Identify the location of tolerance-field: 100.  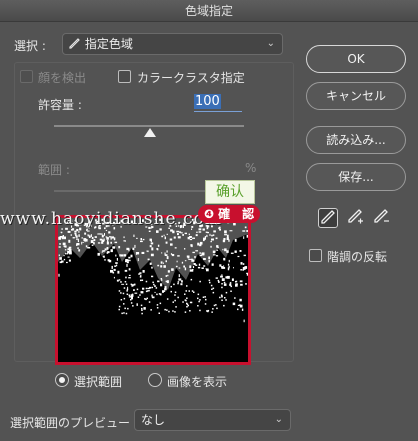
(218, 103).